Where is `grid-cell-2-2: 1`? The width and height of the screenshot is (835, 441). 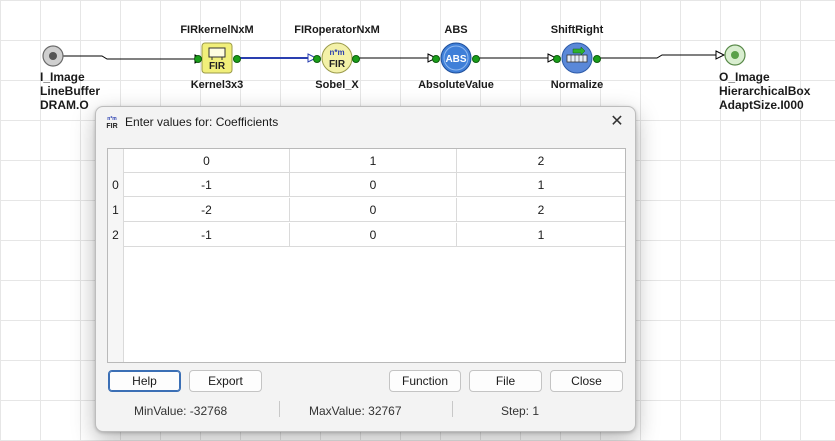 grid-cell-2-2: 1 is located at coordinates (541, 235).